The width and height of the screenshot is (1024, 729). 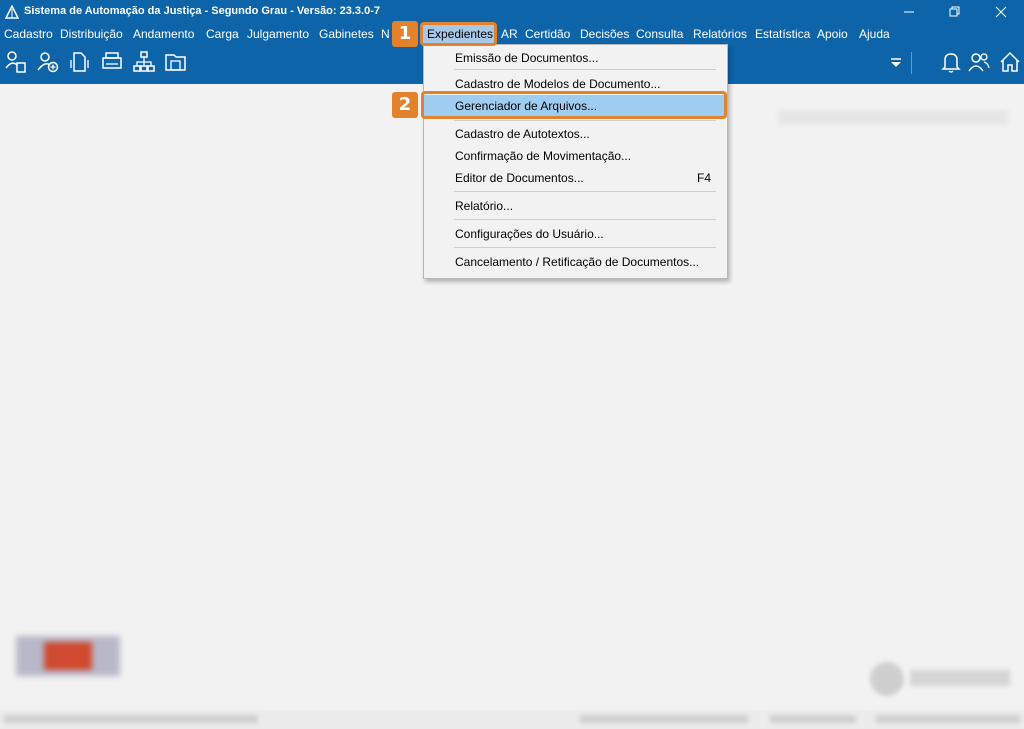 I want to click on status-bar, so click(x=512, y=719).